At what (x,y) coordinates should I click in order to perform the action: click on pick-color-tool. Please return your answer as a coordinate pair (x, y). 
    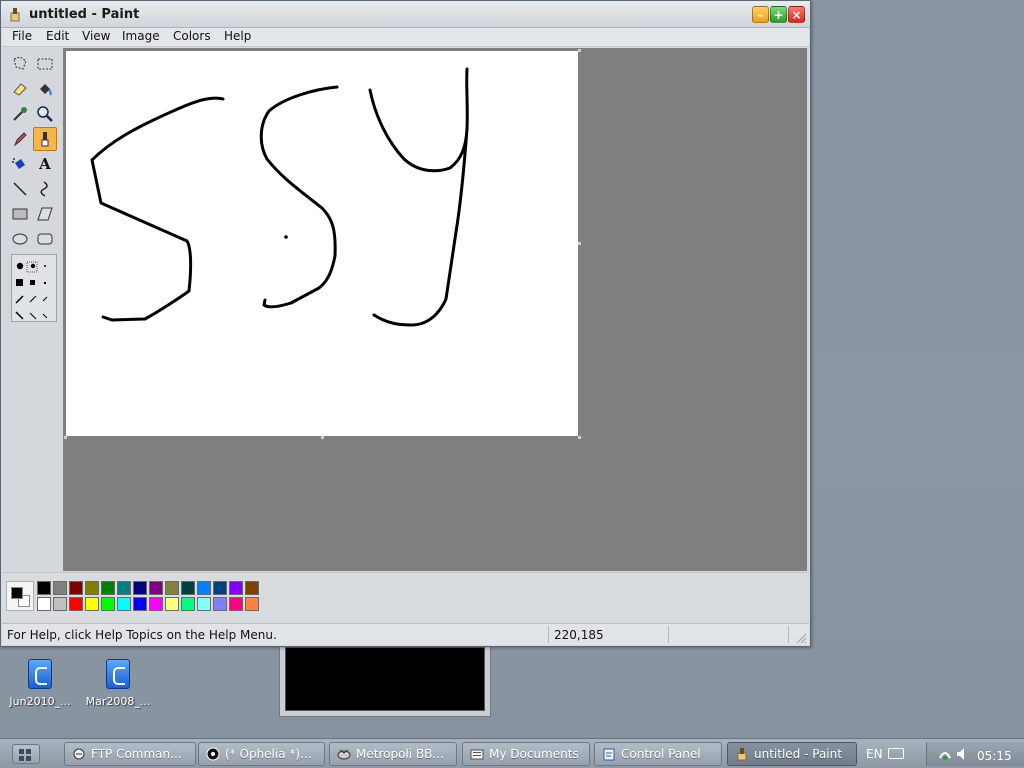
    Looking at the image, I should click on (20, 114).